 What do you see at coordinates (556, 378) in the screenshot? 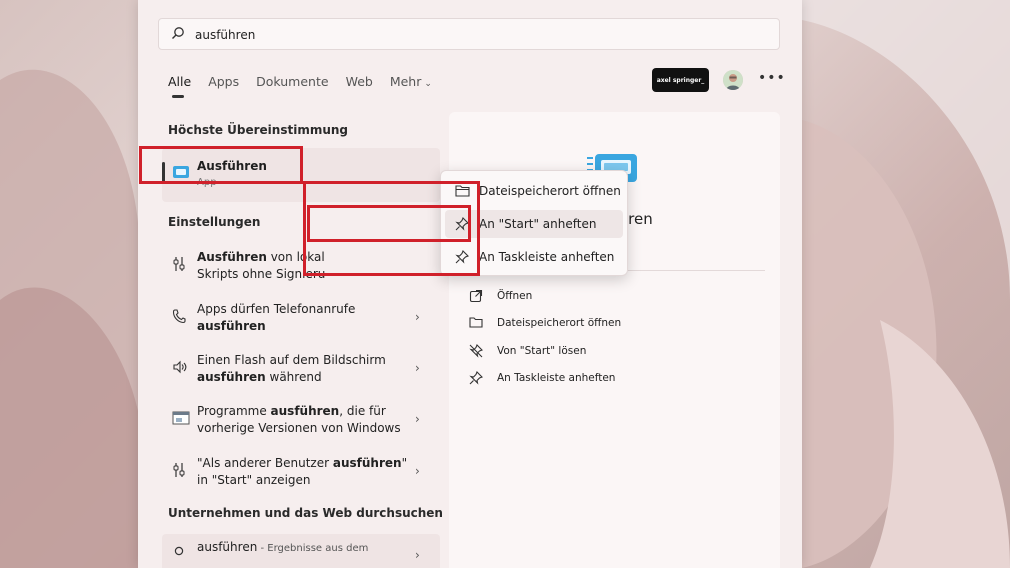
I see `action-pin-taskbar-label: An Taskleiste anheften` at bounding box center [556, 378].